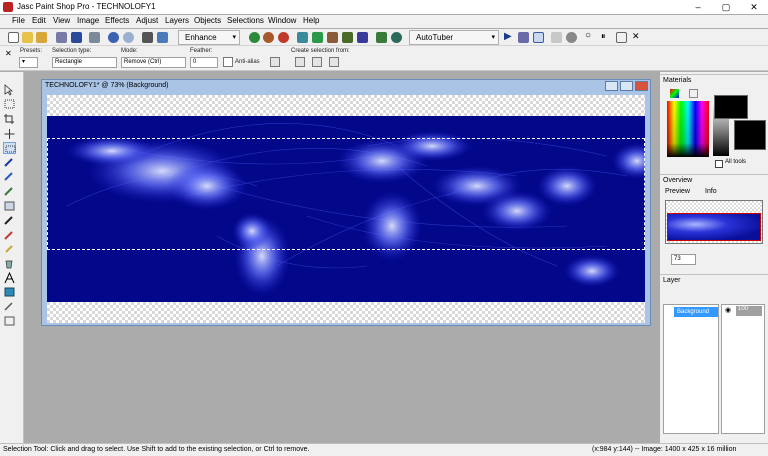  Describe the element at coordinates (726, 7) in the screenshot. I see `maximize-button: ▢` at that location.